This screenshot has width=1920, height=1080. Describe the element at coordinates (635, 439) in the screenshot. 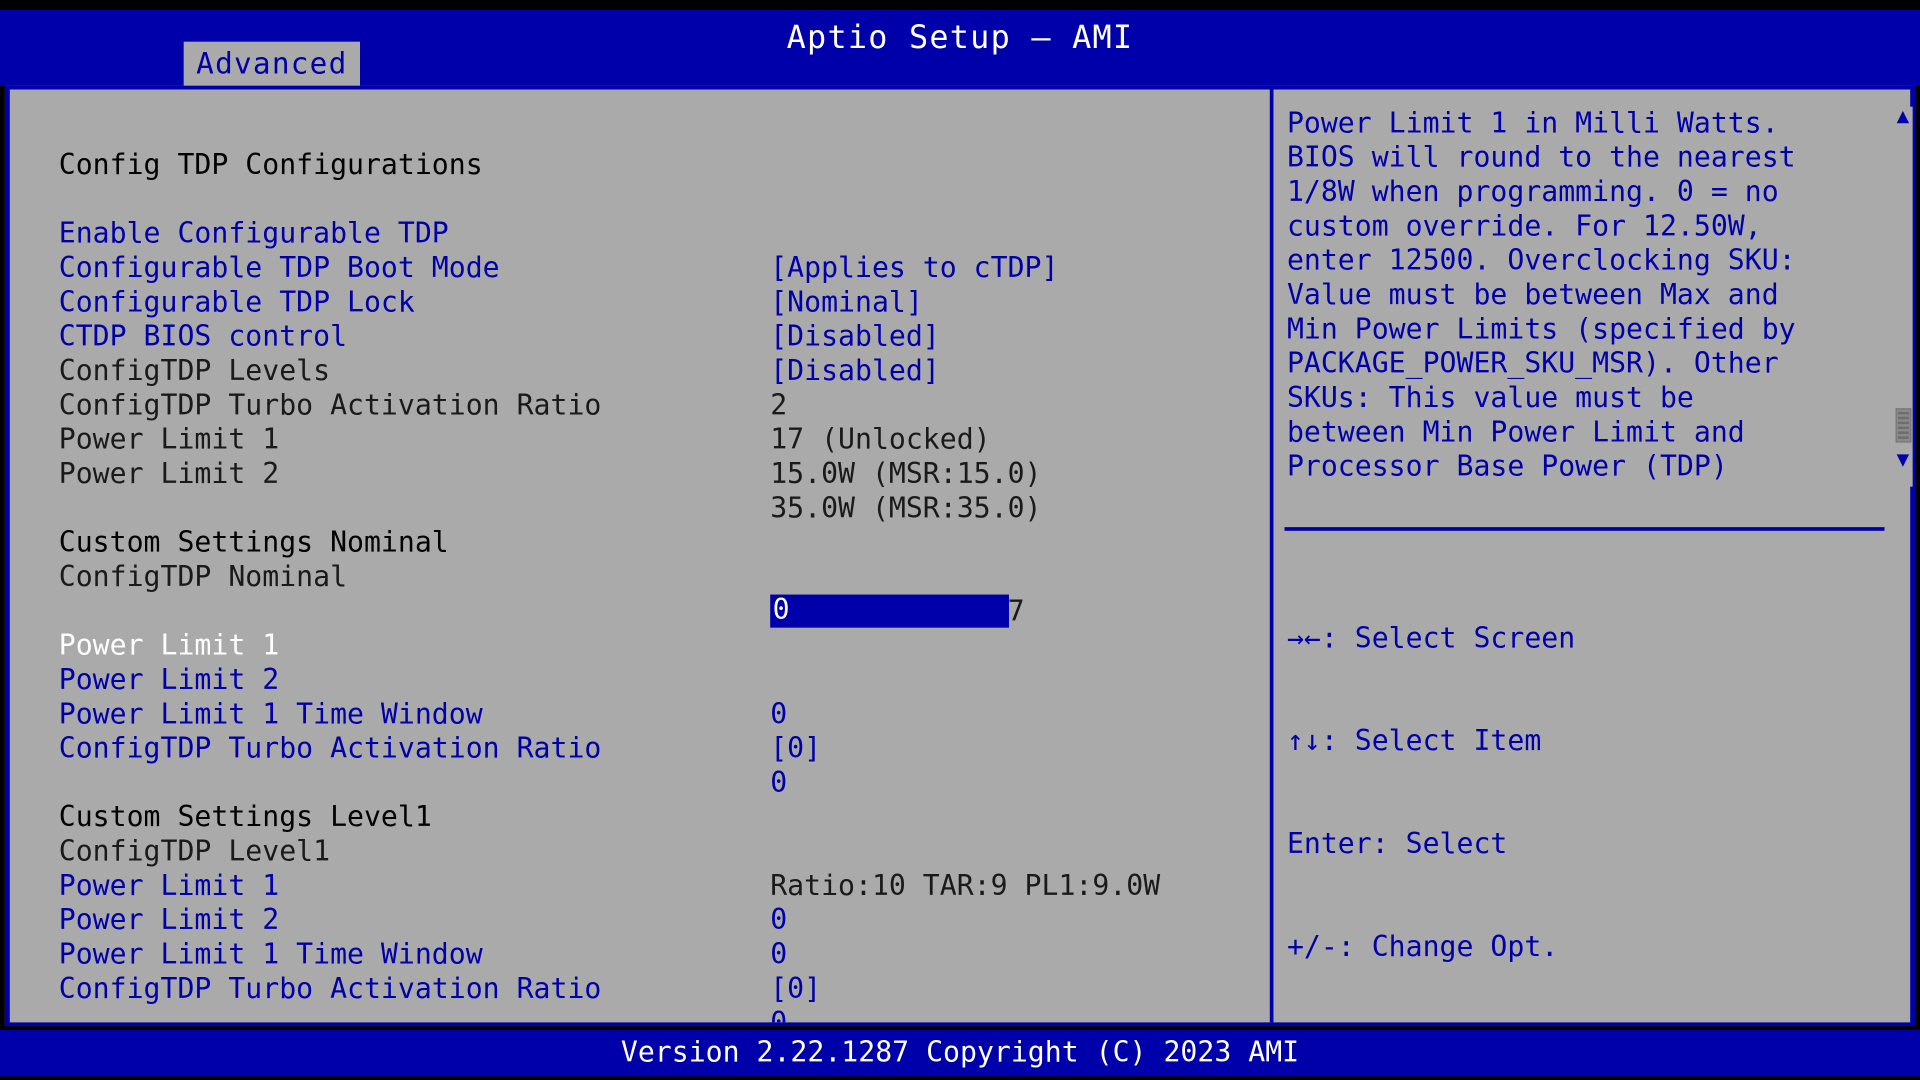

I see `setting-row-power-limit-1-readonly: Power Limit 1 15.0W (MSR:15.0)` at that location.